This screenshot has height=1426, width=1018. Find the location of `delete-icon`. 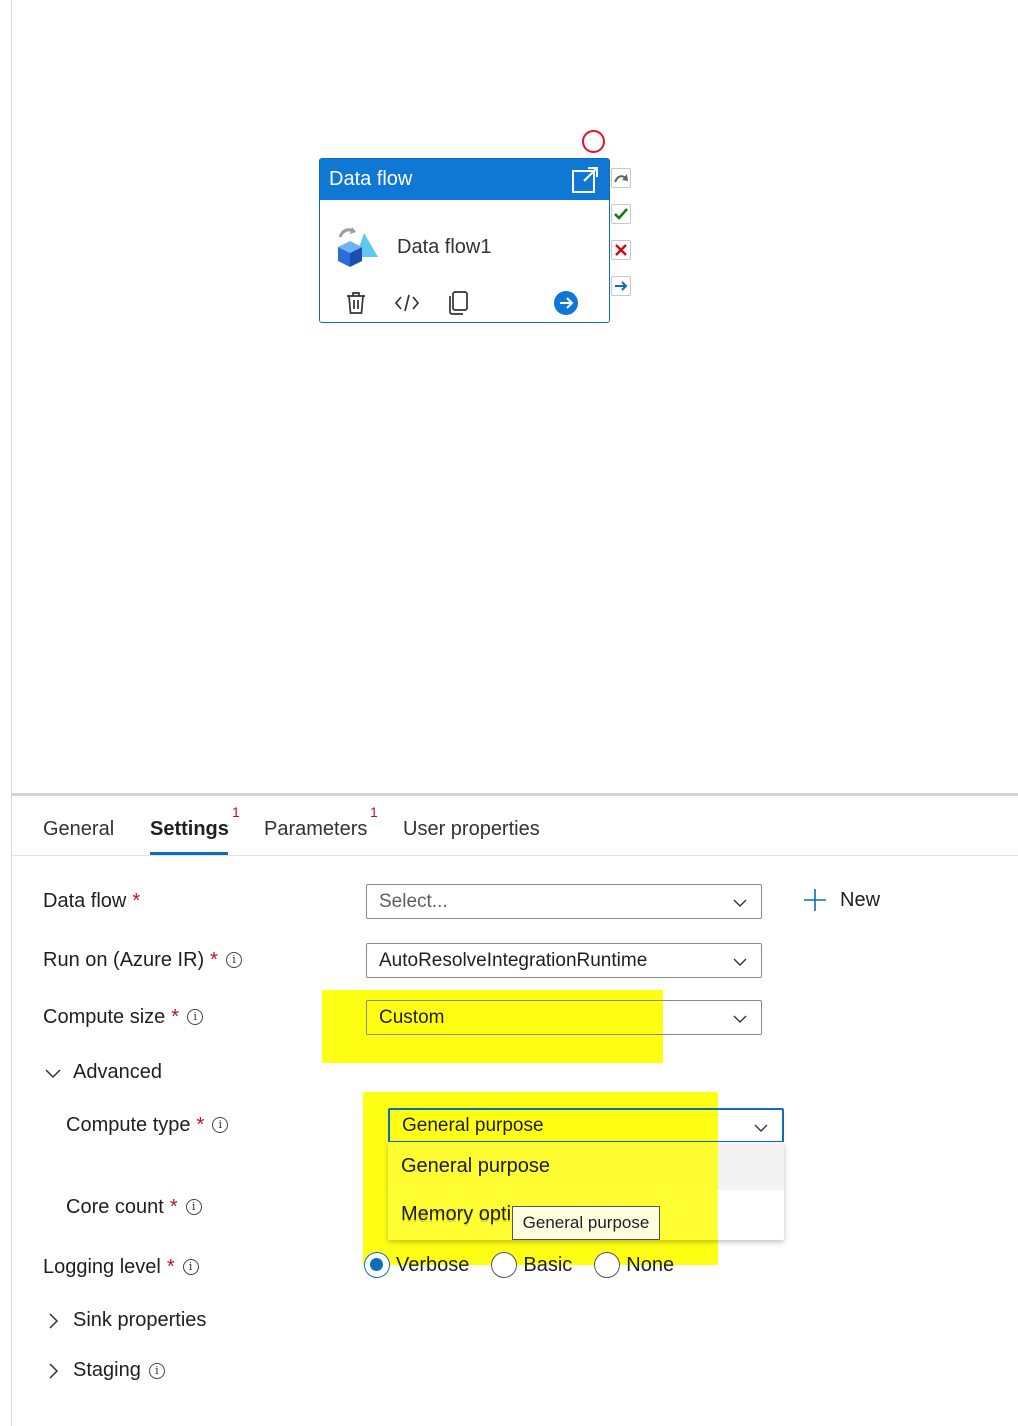

delete-icon is located at coordinates (356, 303).